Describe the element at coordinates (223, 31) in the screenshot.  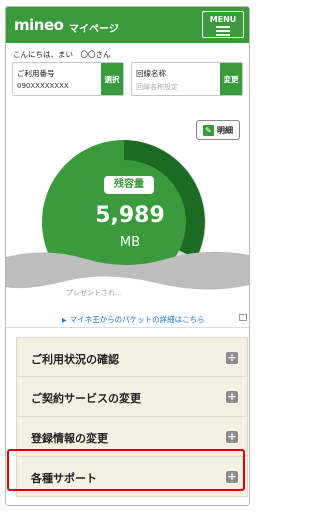
I see `hamburger-icon` at that location.